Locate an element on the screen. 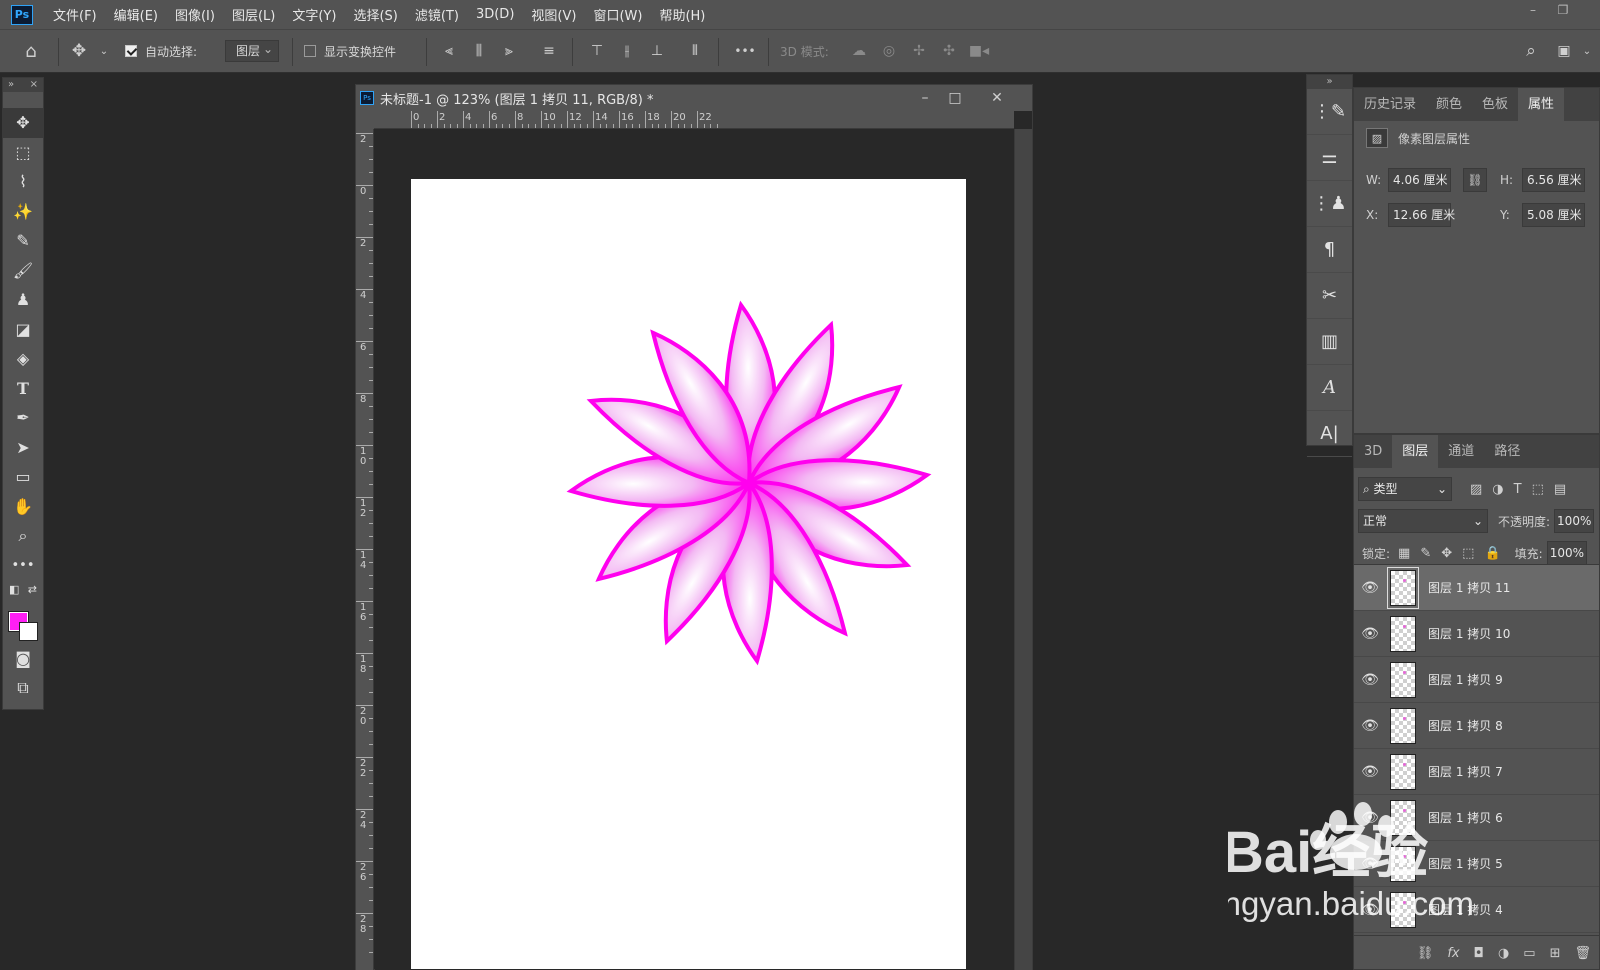  layer-filter-icons: ▨◑T⬚▤ is located at coordinates (1523, 489).